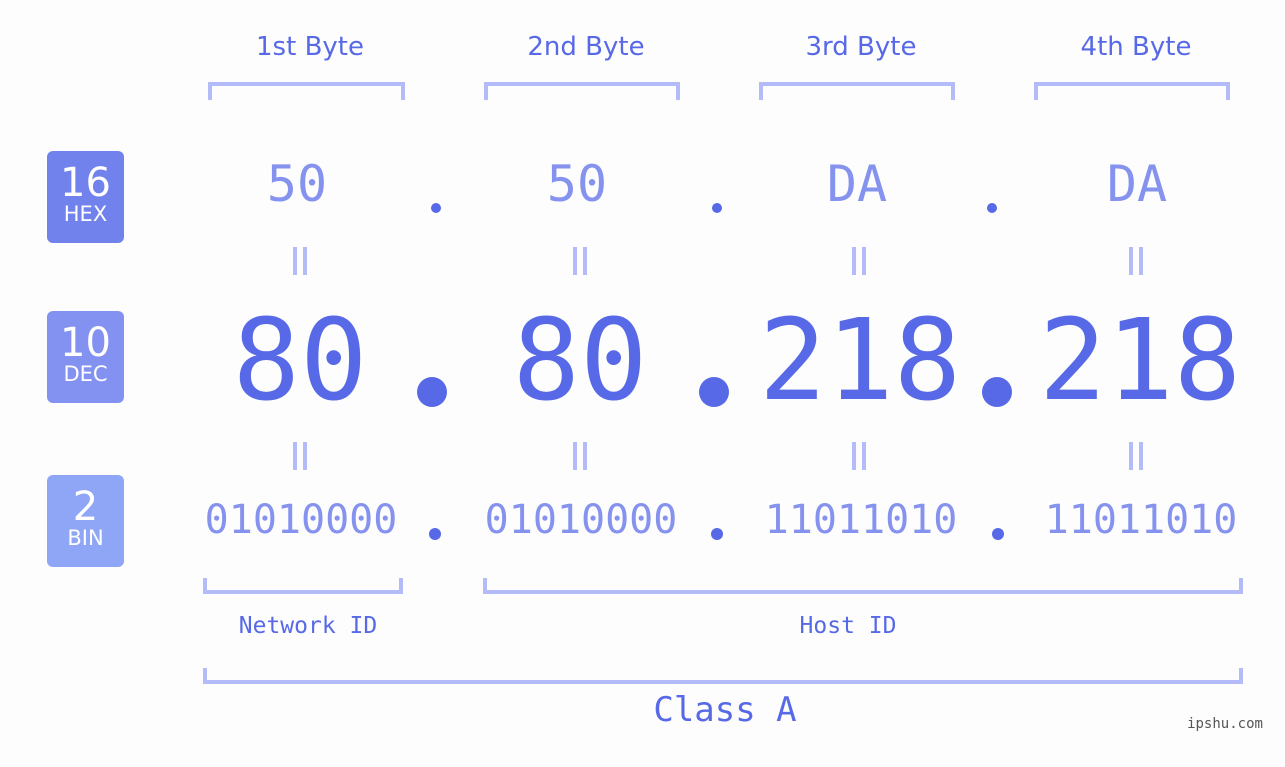 The height and width of the screenshot is (767, 1285). I want to click on hex-byte-1: 50, so click(297, 184).